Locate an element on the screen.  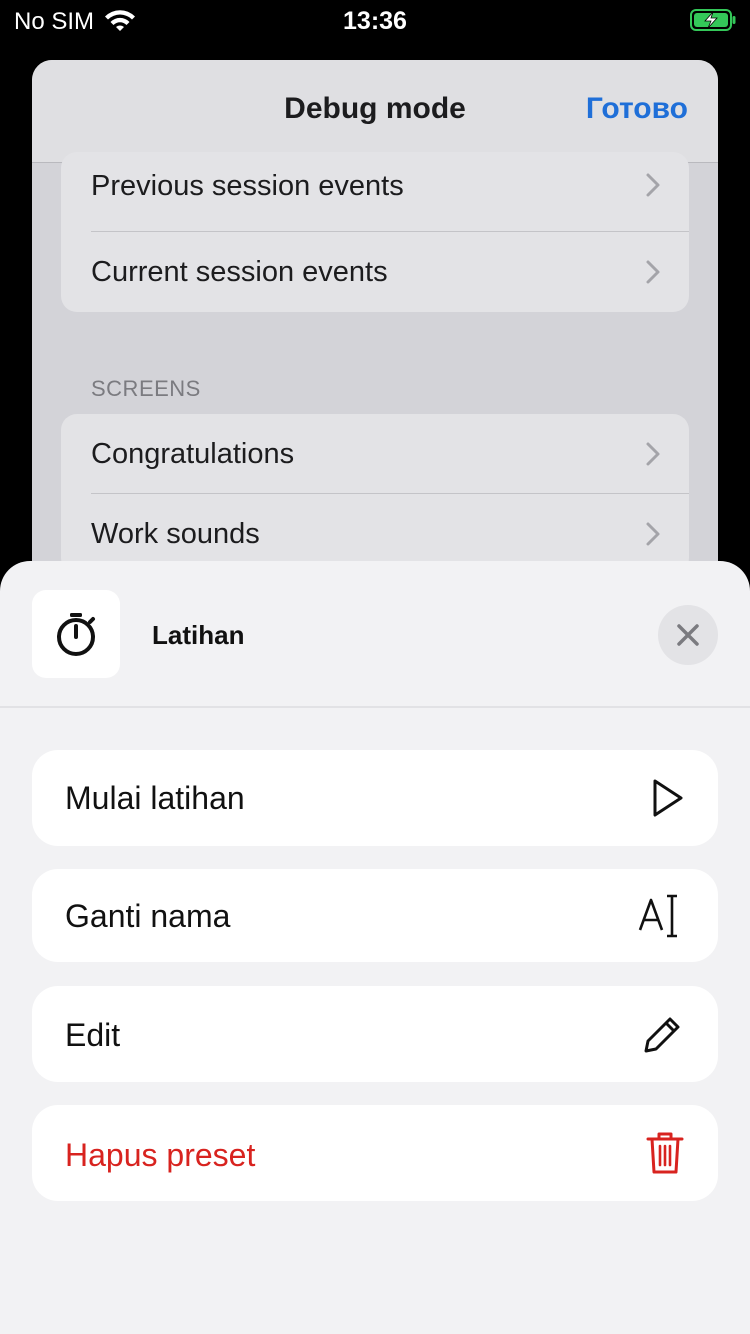
close-icon is located at coordinates (688, 635).